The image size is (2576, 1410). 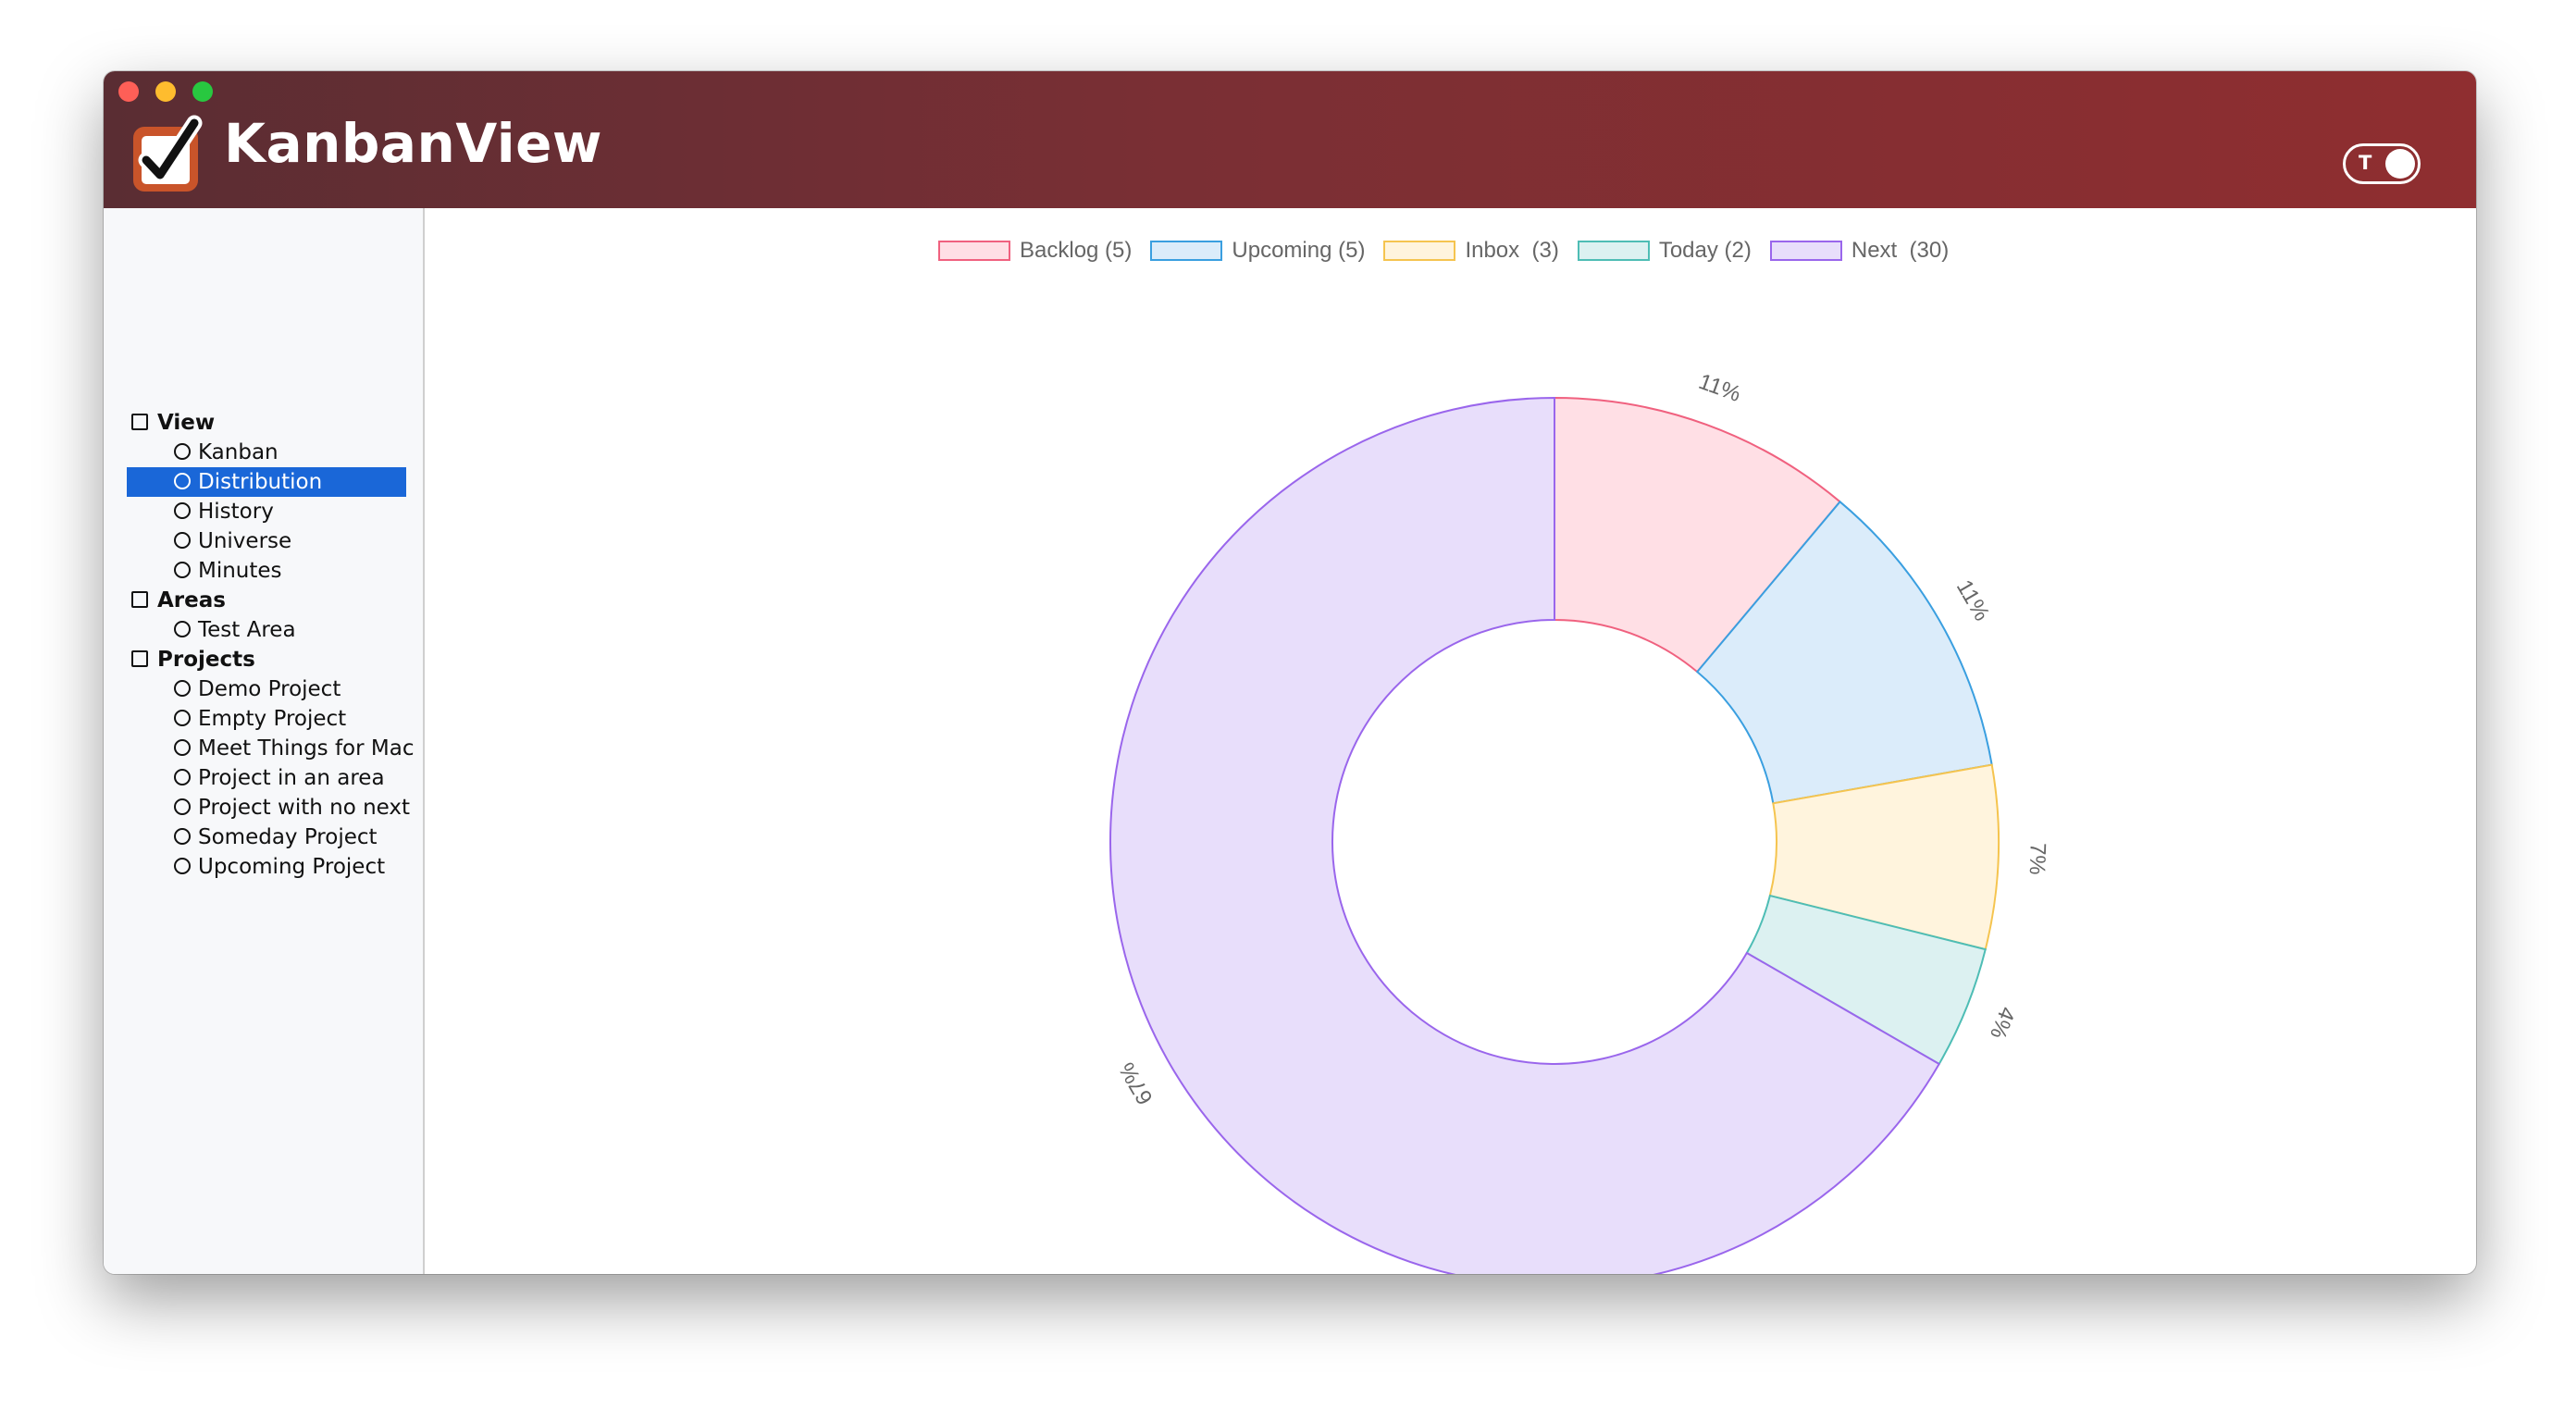 What do you see at coordinates (168, 153) in the screenshot?
I see `app-logo-icon` at bounding box center [168, 153].